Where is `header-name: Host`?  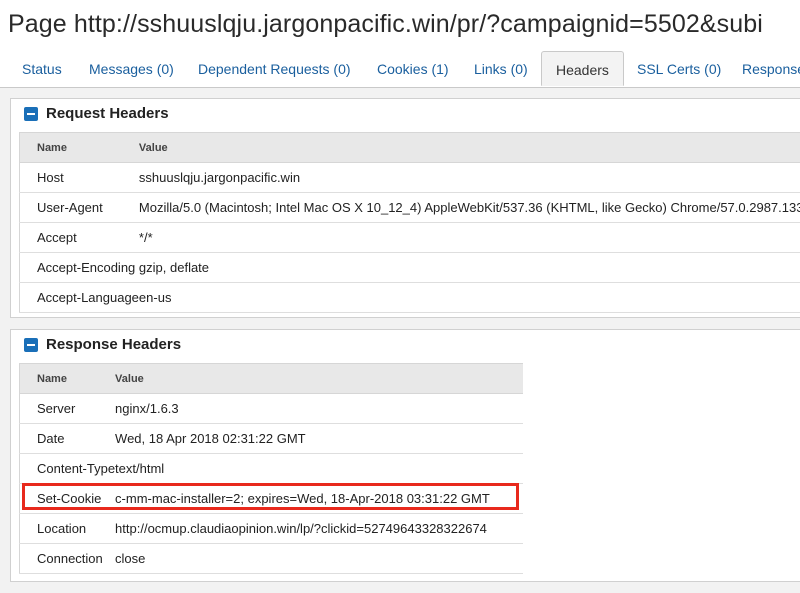 header-name: Host is located at coordinates (78, 177).